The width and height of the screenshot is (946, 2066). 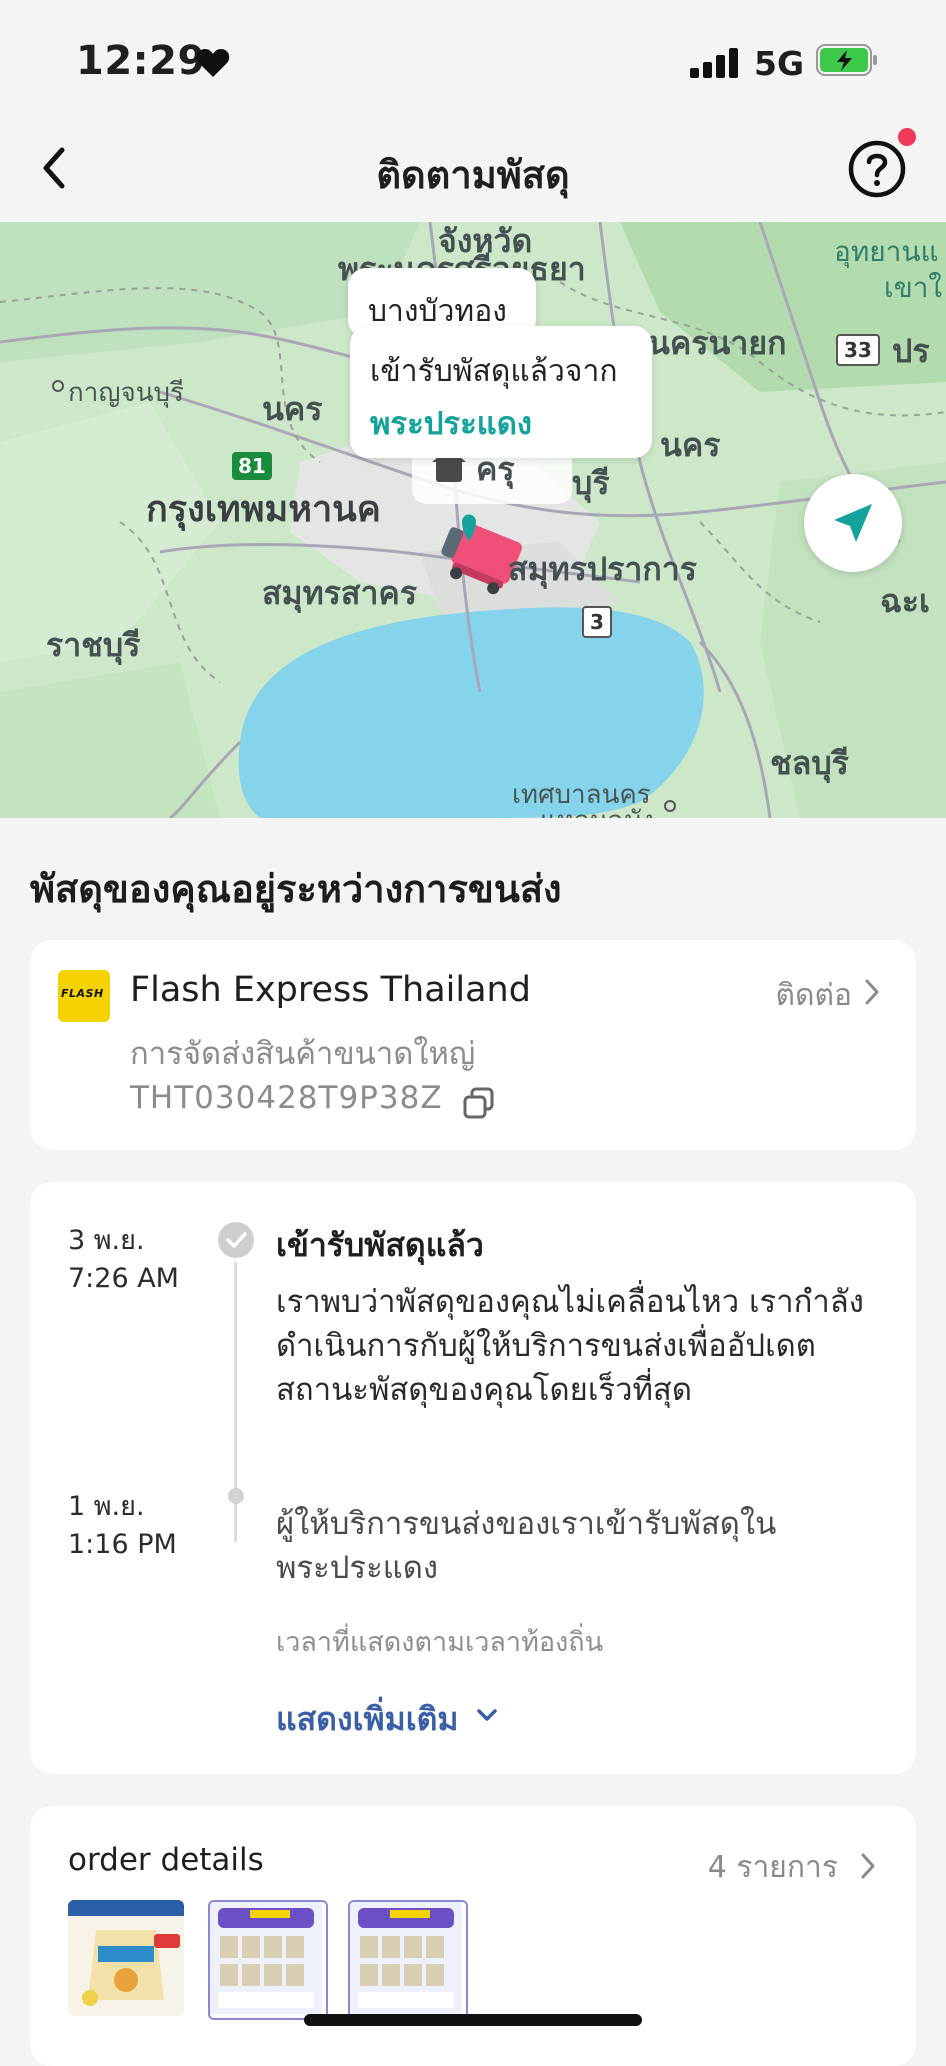 I want to click on road-shield: 3, so click(x=597, y=622).